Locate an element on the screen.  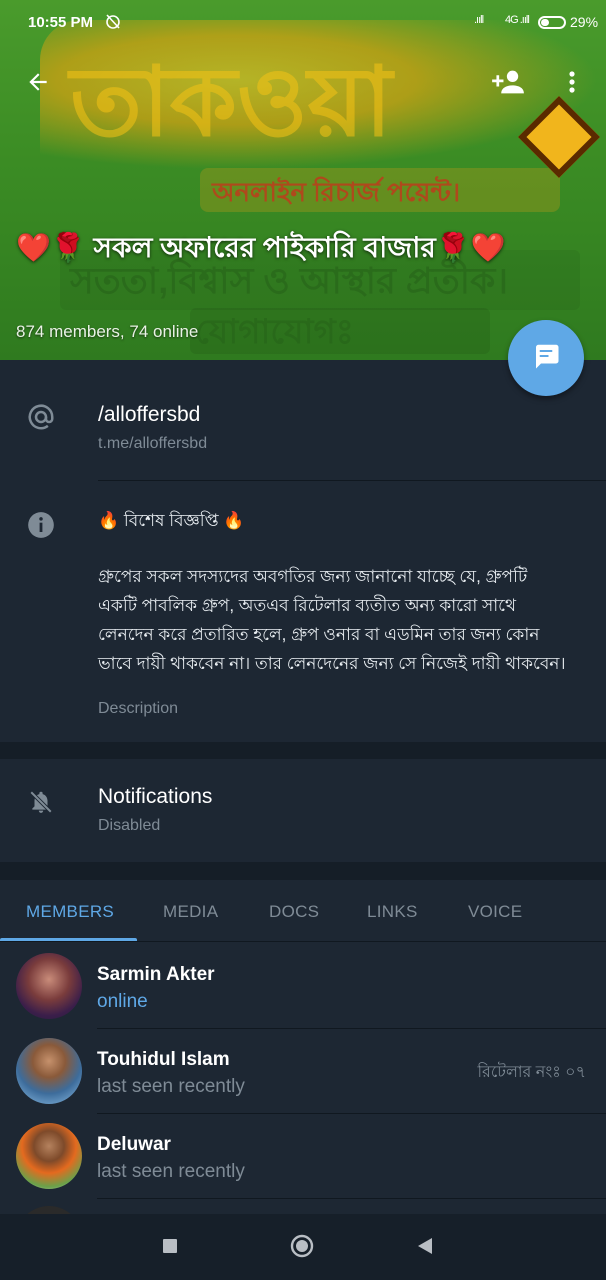
tab-media: MEDIA is located at coordinates (190, 912).